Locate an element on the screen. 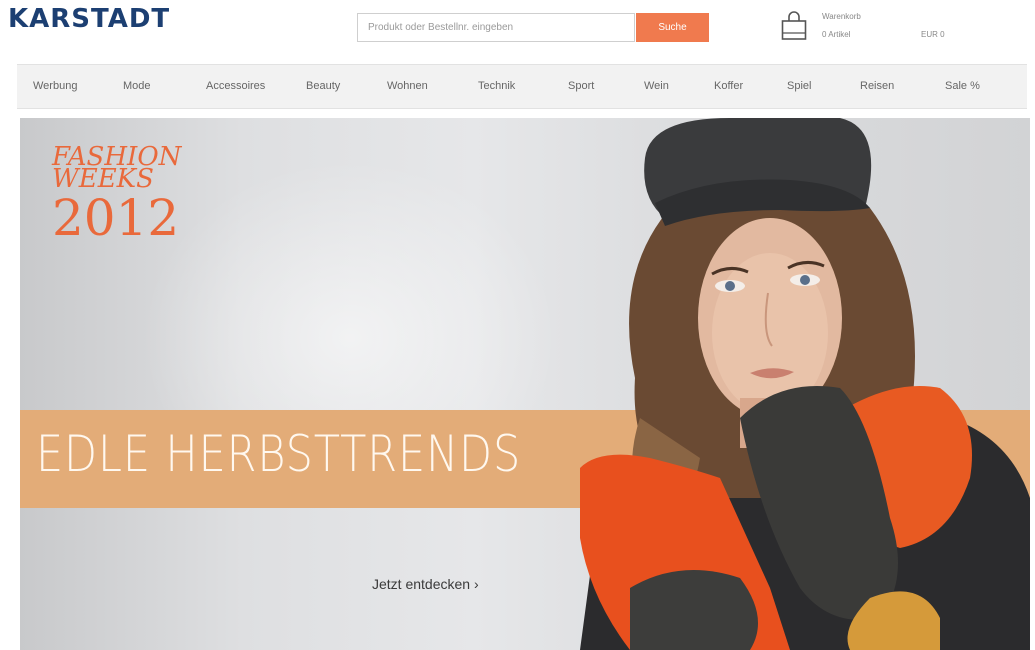 The image size is (1035, 650). nav-item-technik: Technik is located at coordinates (496, 86).